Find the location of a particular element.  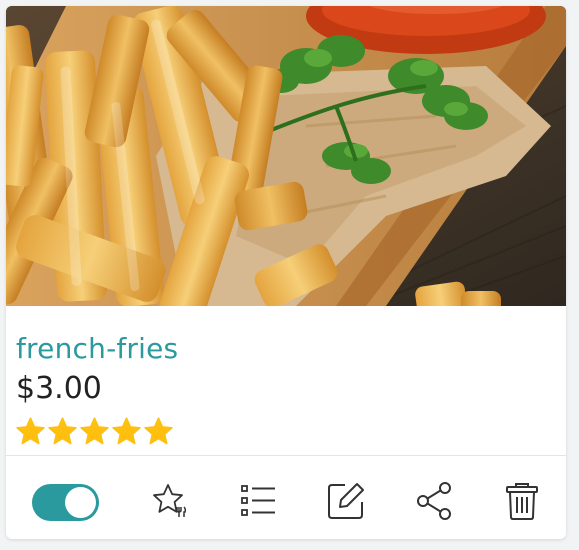

availability-toggle is located at coordinates (65, 502).